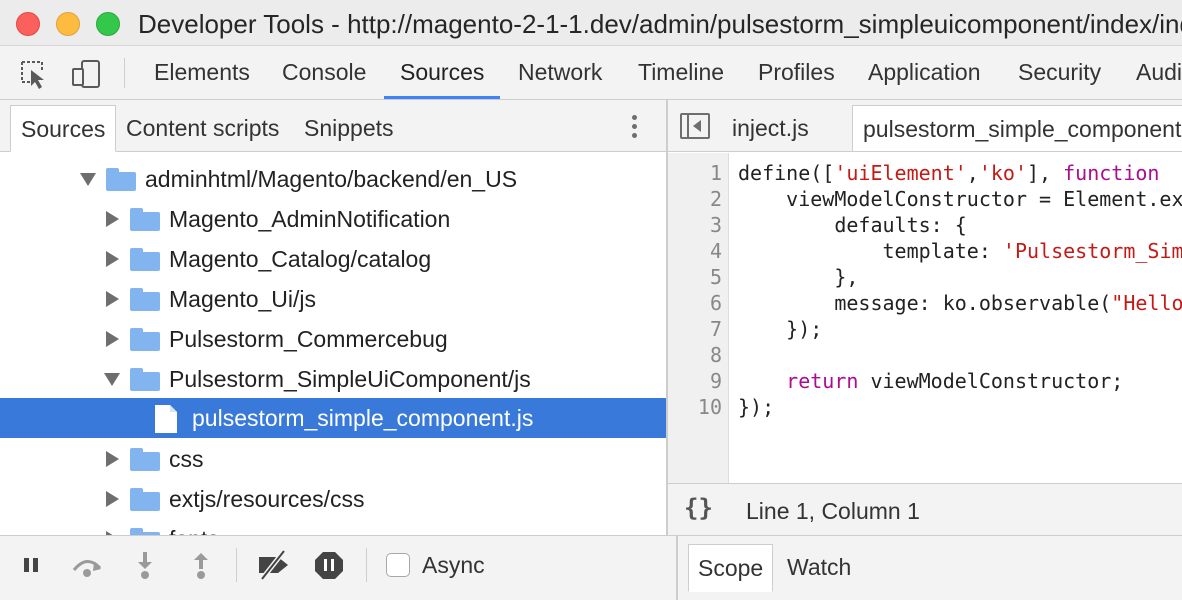 This screenshot has height=600, width=1182. I want to click on toggle-navigator-icon, so click(695, 126).